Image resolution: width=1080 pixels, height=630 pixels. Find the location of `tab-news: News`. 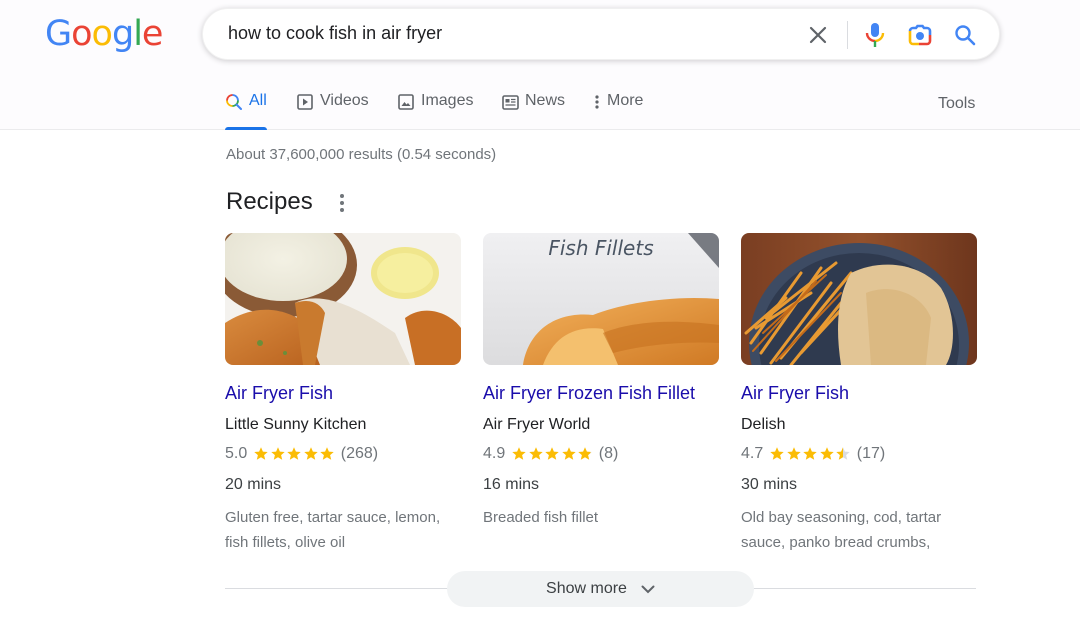

tab-news: News is located at coordinates (533, 111).